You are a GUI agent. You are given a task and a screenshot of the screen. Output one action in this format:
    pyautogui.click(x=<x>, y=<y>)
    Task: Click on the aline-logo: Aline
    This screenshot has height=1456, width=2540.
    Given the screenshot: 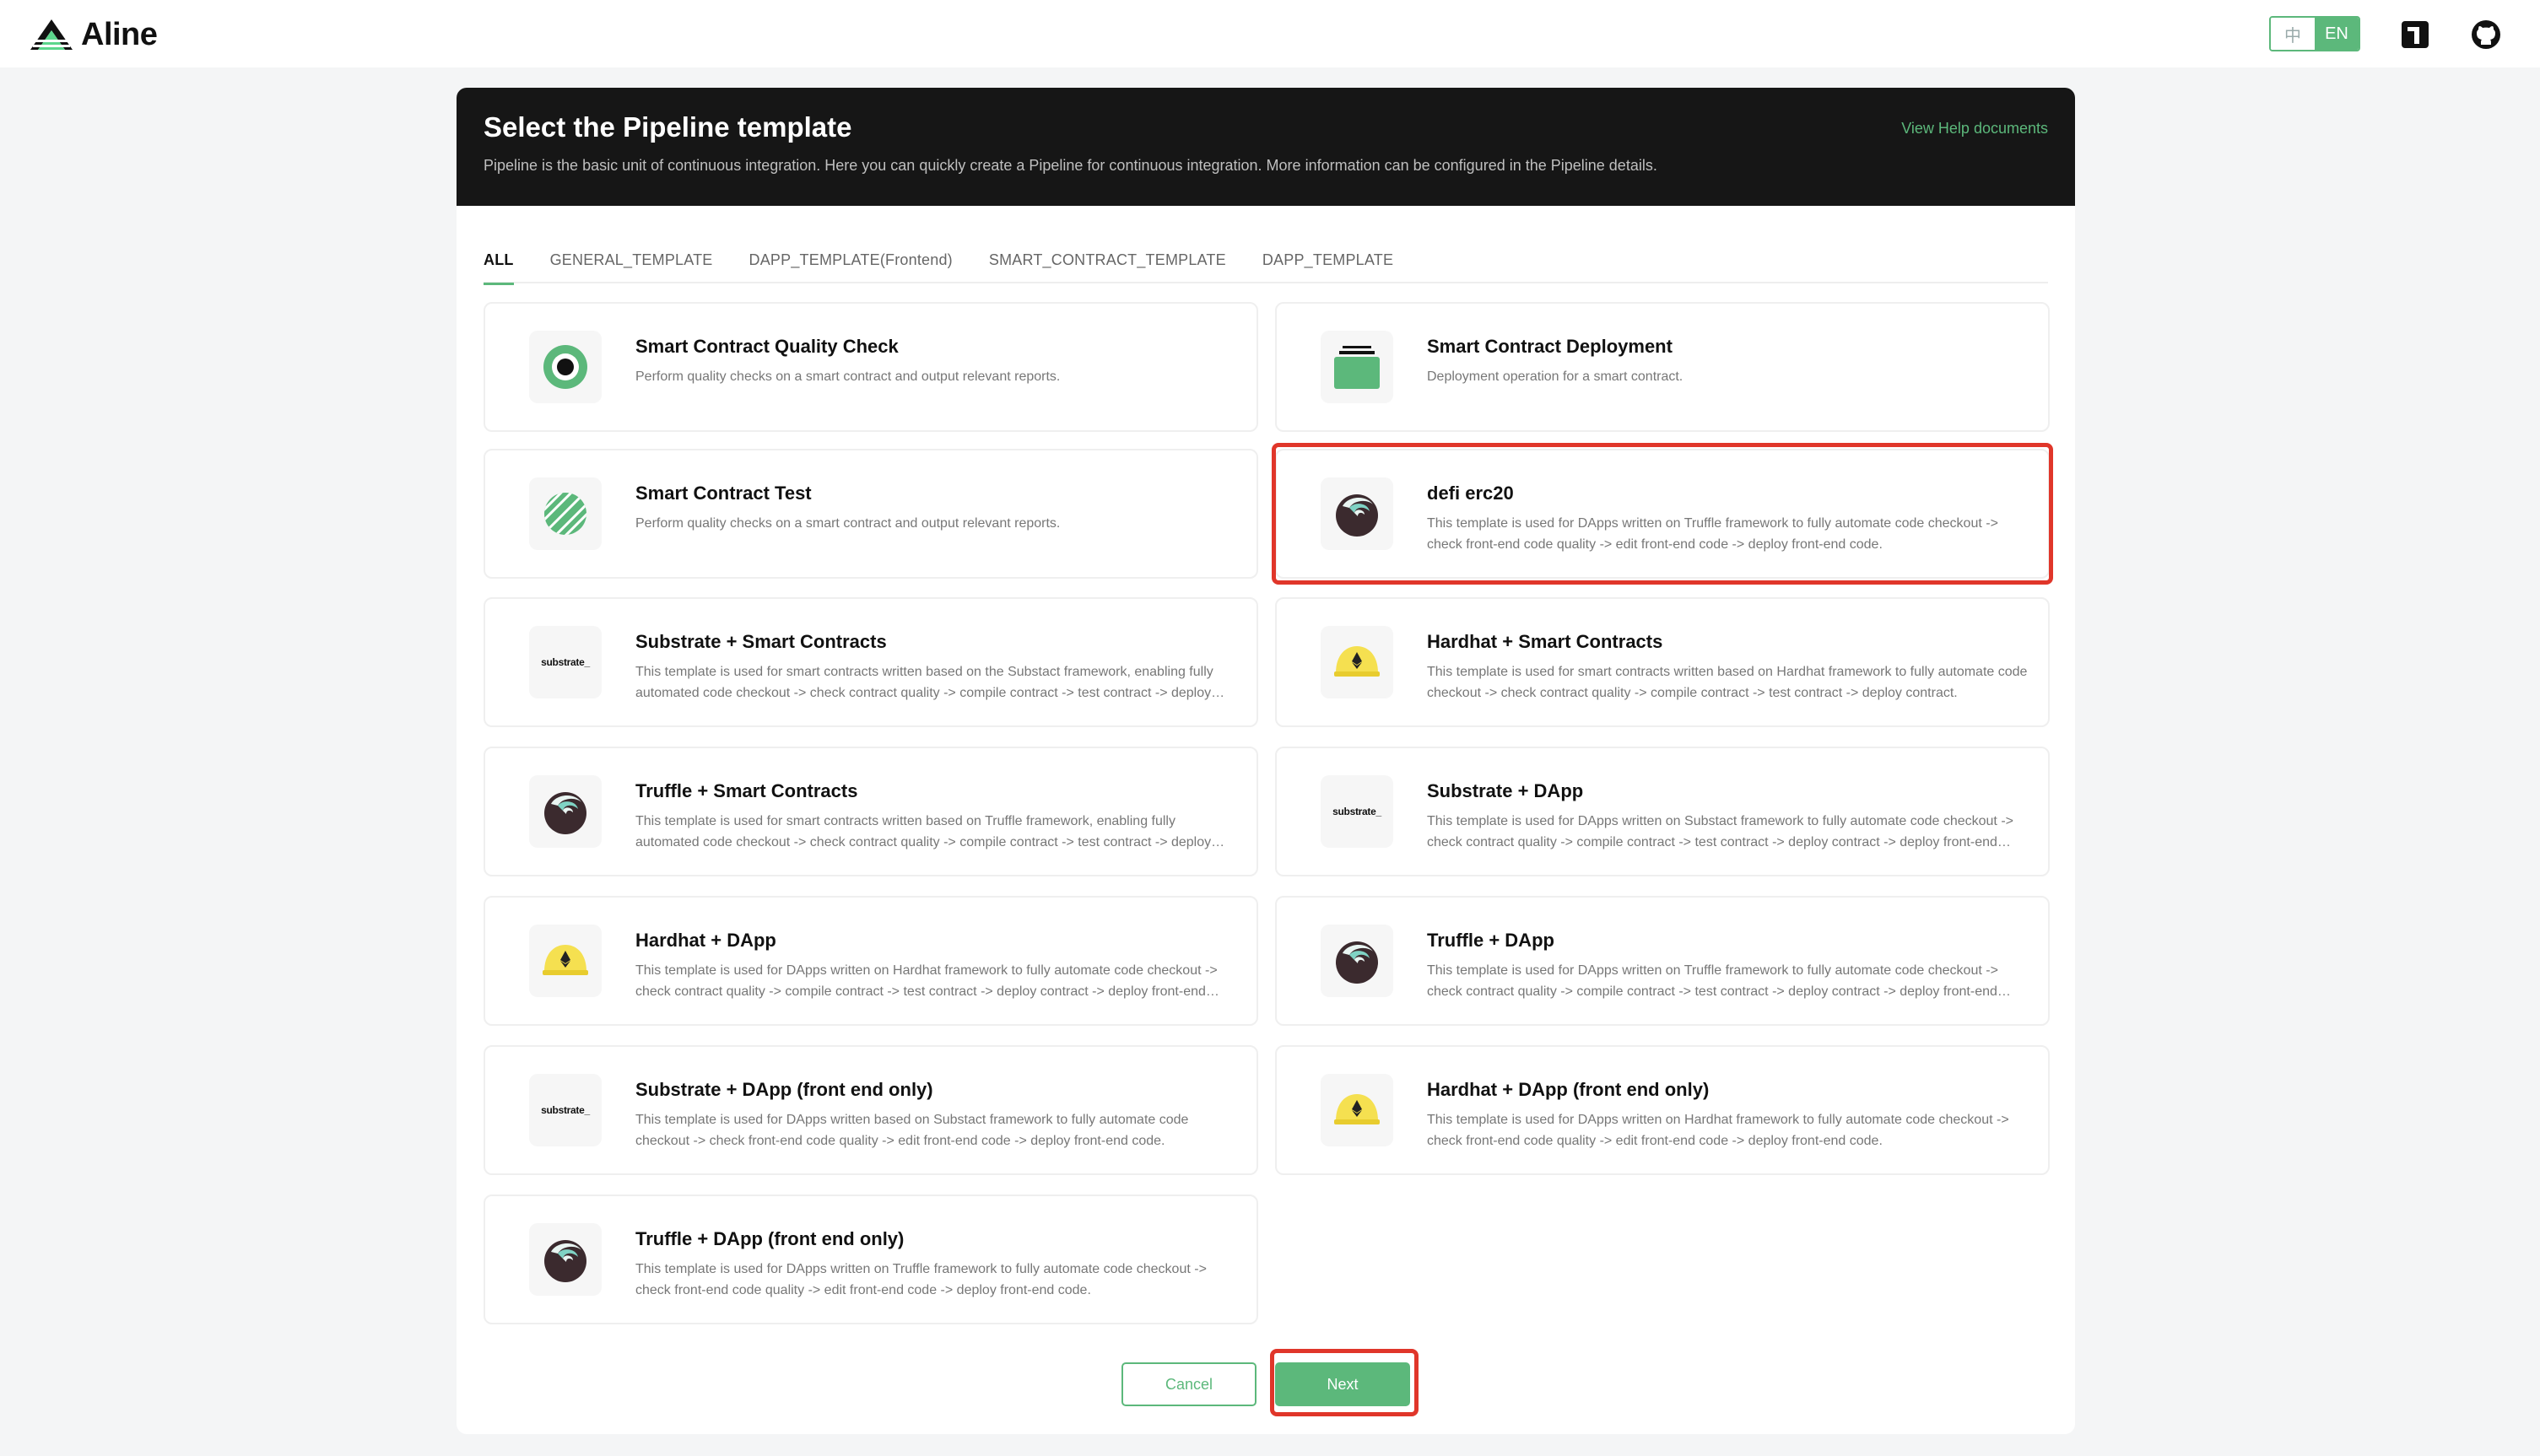 What is the action you would take?
    pyautogui.click(x=92, y=34)
    